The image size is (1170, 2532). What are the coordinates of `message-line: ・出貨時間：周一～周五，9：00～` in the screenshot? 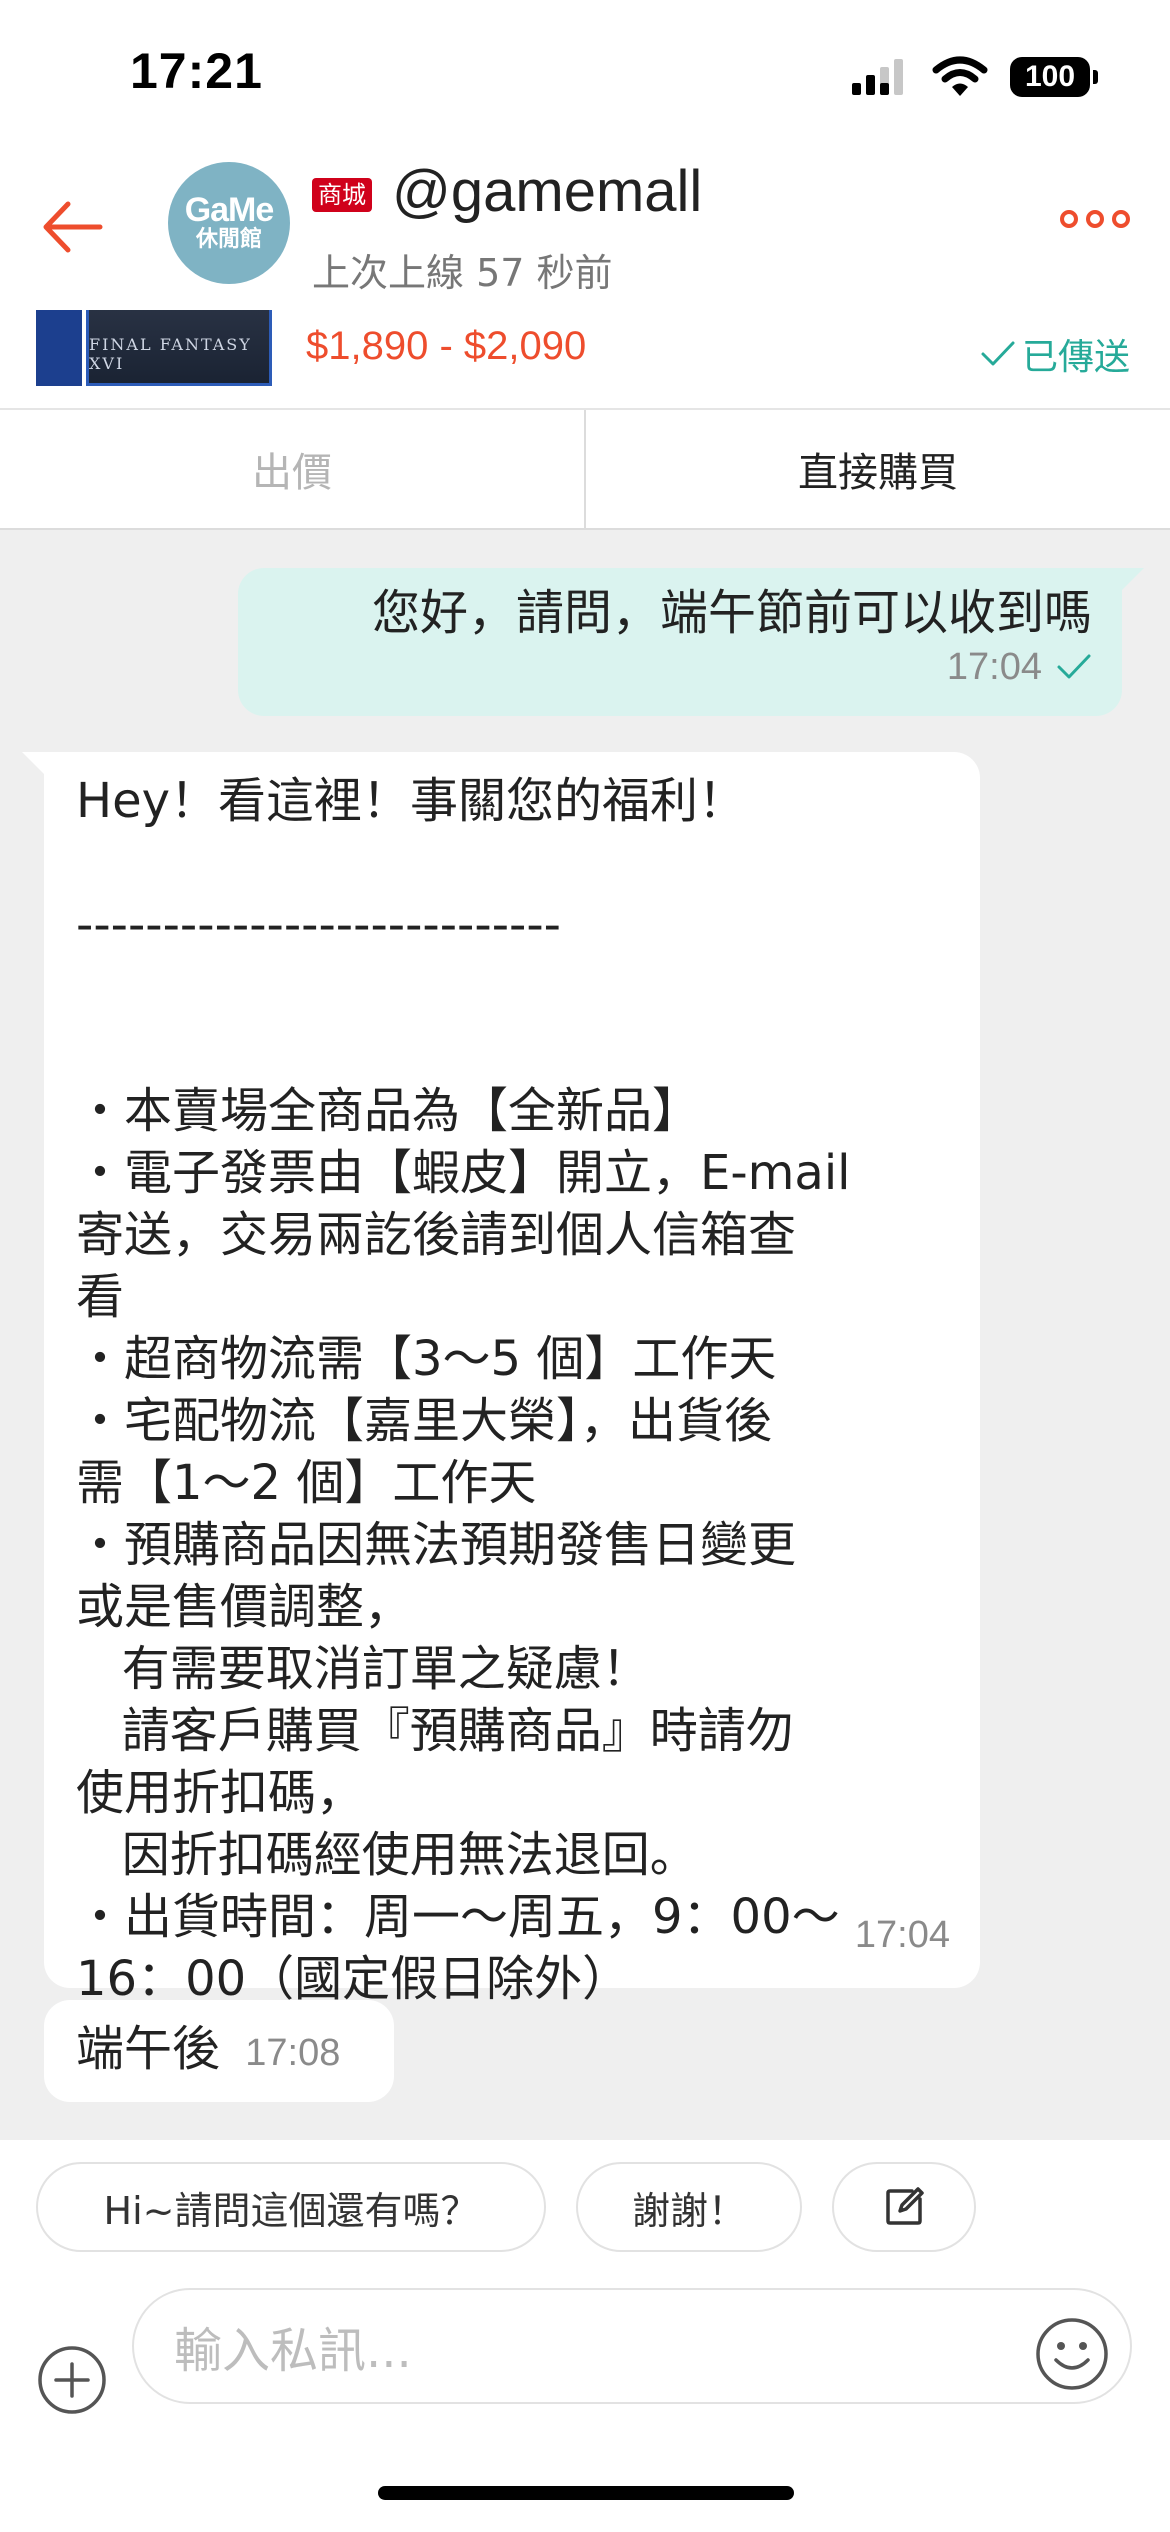 It's located at (458, 1917).